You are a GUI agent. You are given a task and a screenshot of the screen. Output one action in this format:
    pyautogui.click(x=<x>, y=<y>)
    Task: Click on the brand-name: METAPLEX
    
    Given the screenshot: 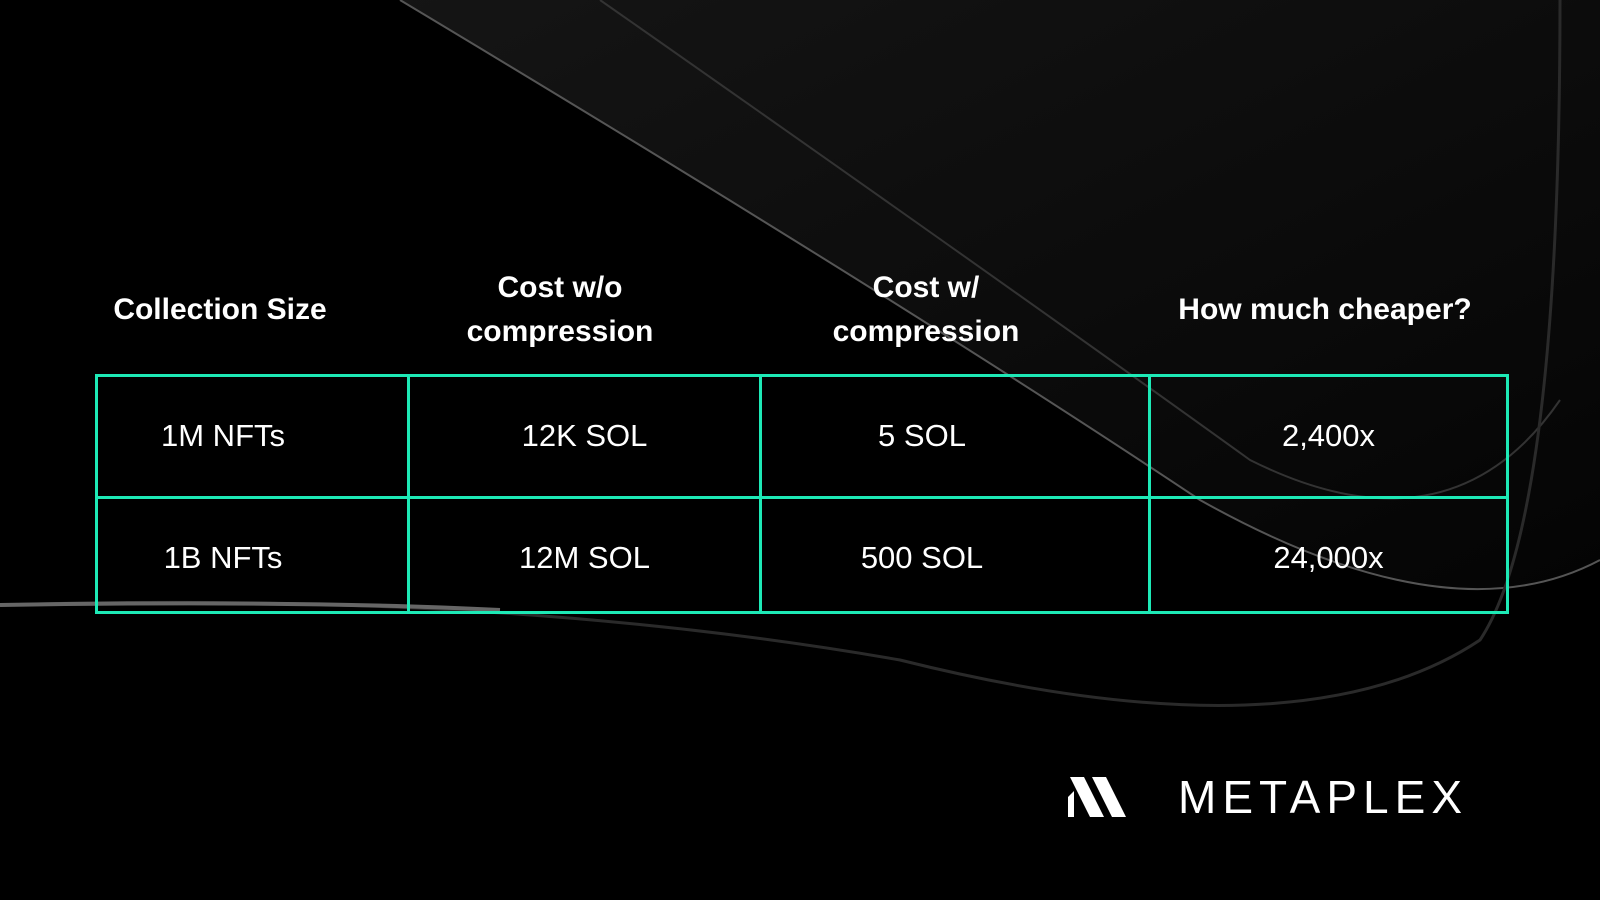 What is the action you would take?
    pyautogui.click(x=1323, y=797)
    